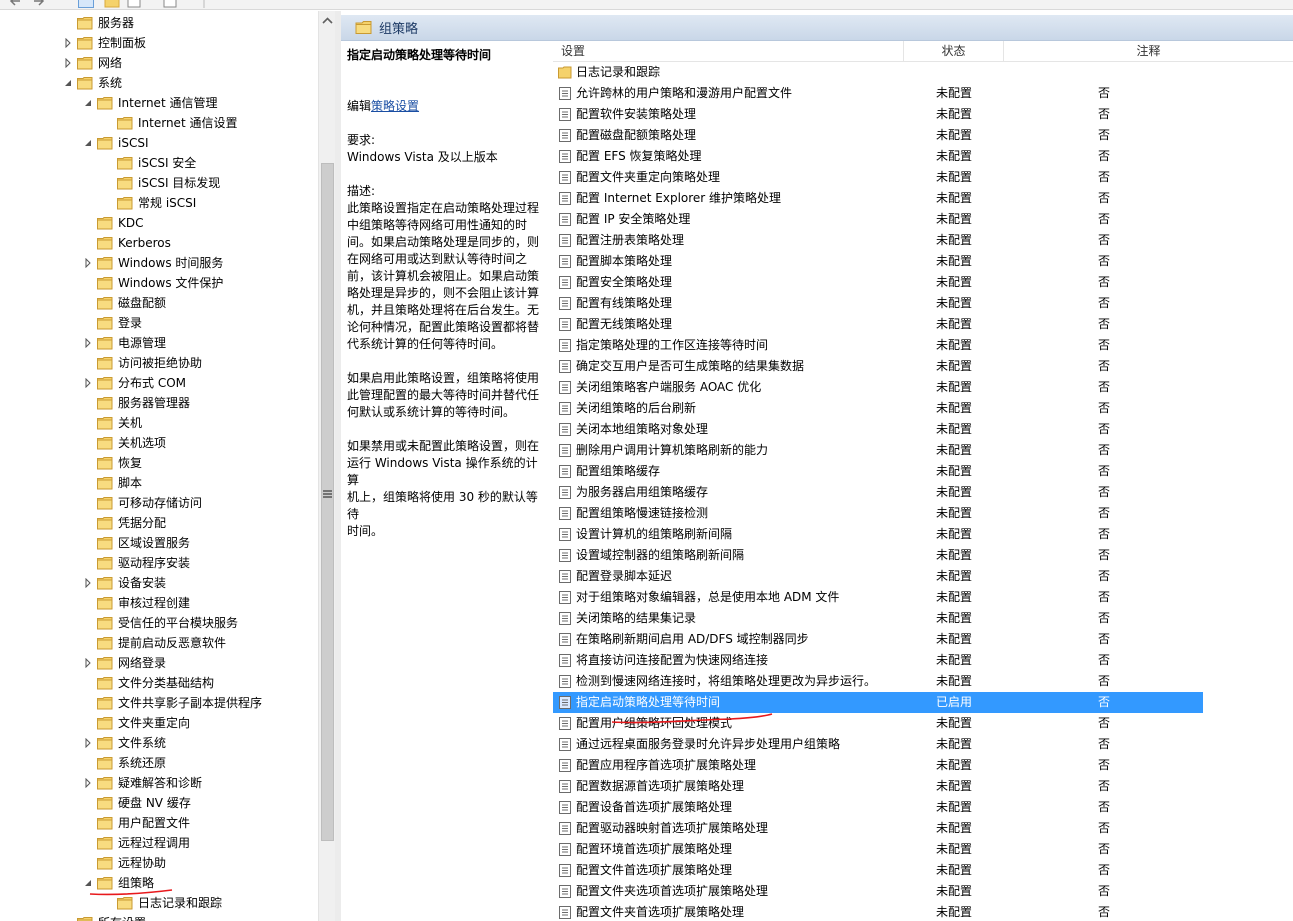 This screenshot has height=921, width=1293. I want to click on tree-item: 文件系统, so click(126, 743).